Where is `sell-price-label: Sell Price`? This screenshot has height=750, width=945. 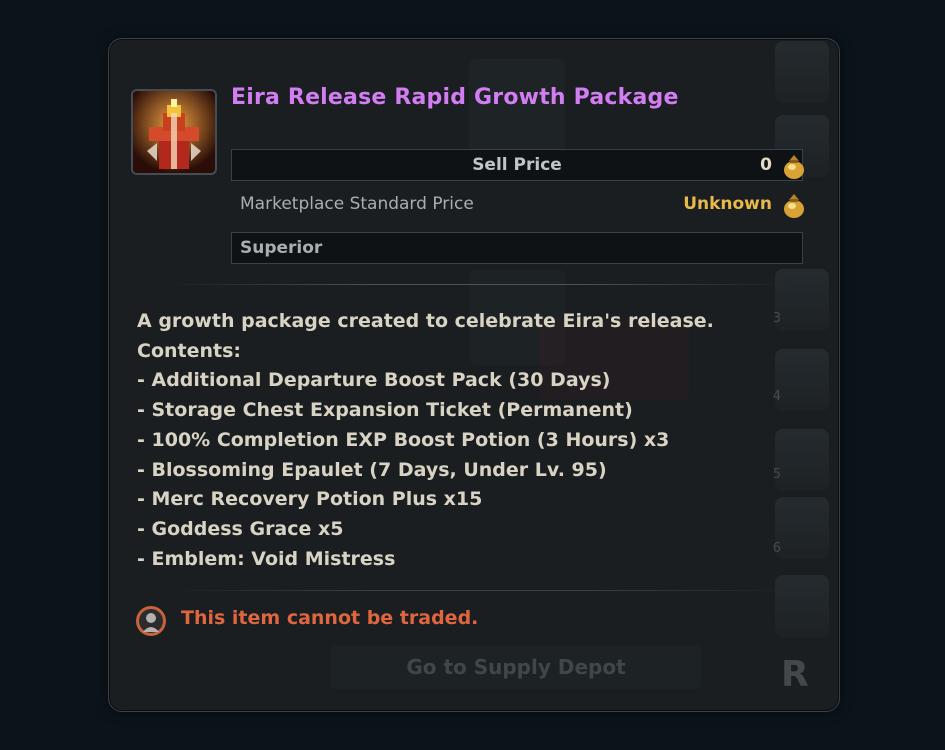
sell-price-label: Sell Price is located at coordinates (517, 165).